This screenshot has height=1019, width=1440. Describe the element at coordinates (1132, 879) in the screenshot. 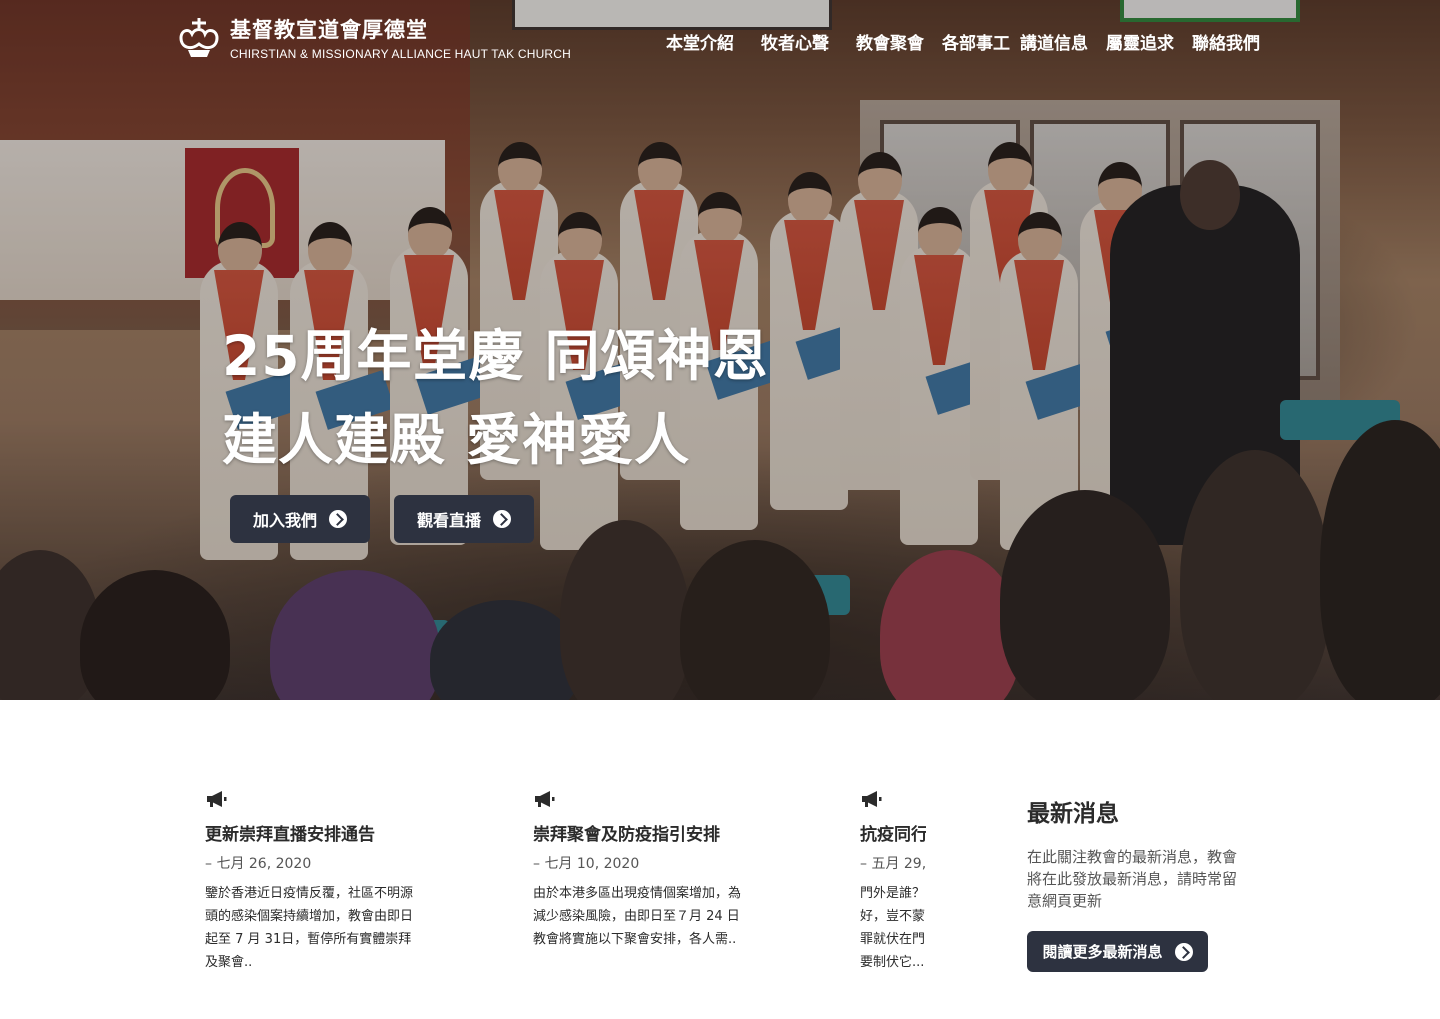

I see `latest-news-description: 在此關注教會的最新消息，教會將在此發放最新消息，請時常留意網頁更新` at that location.